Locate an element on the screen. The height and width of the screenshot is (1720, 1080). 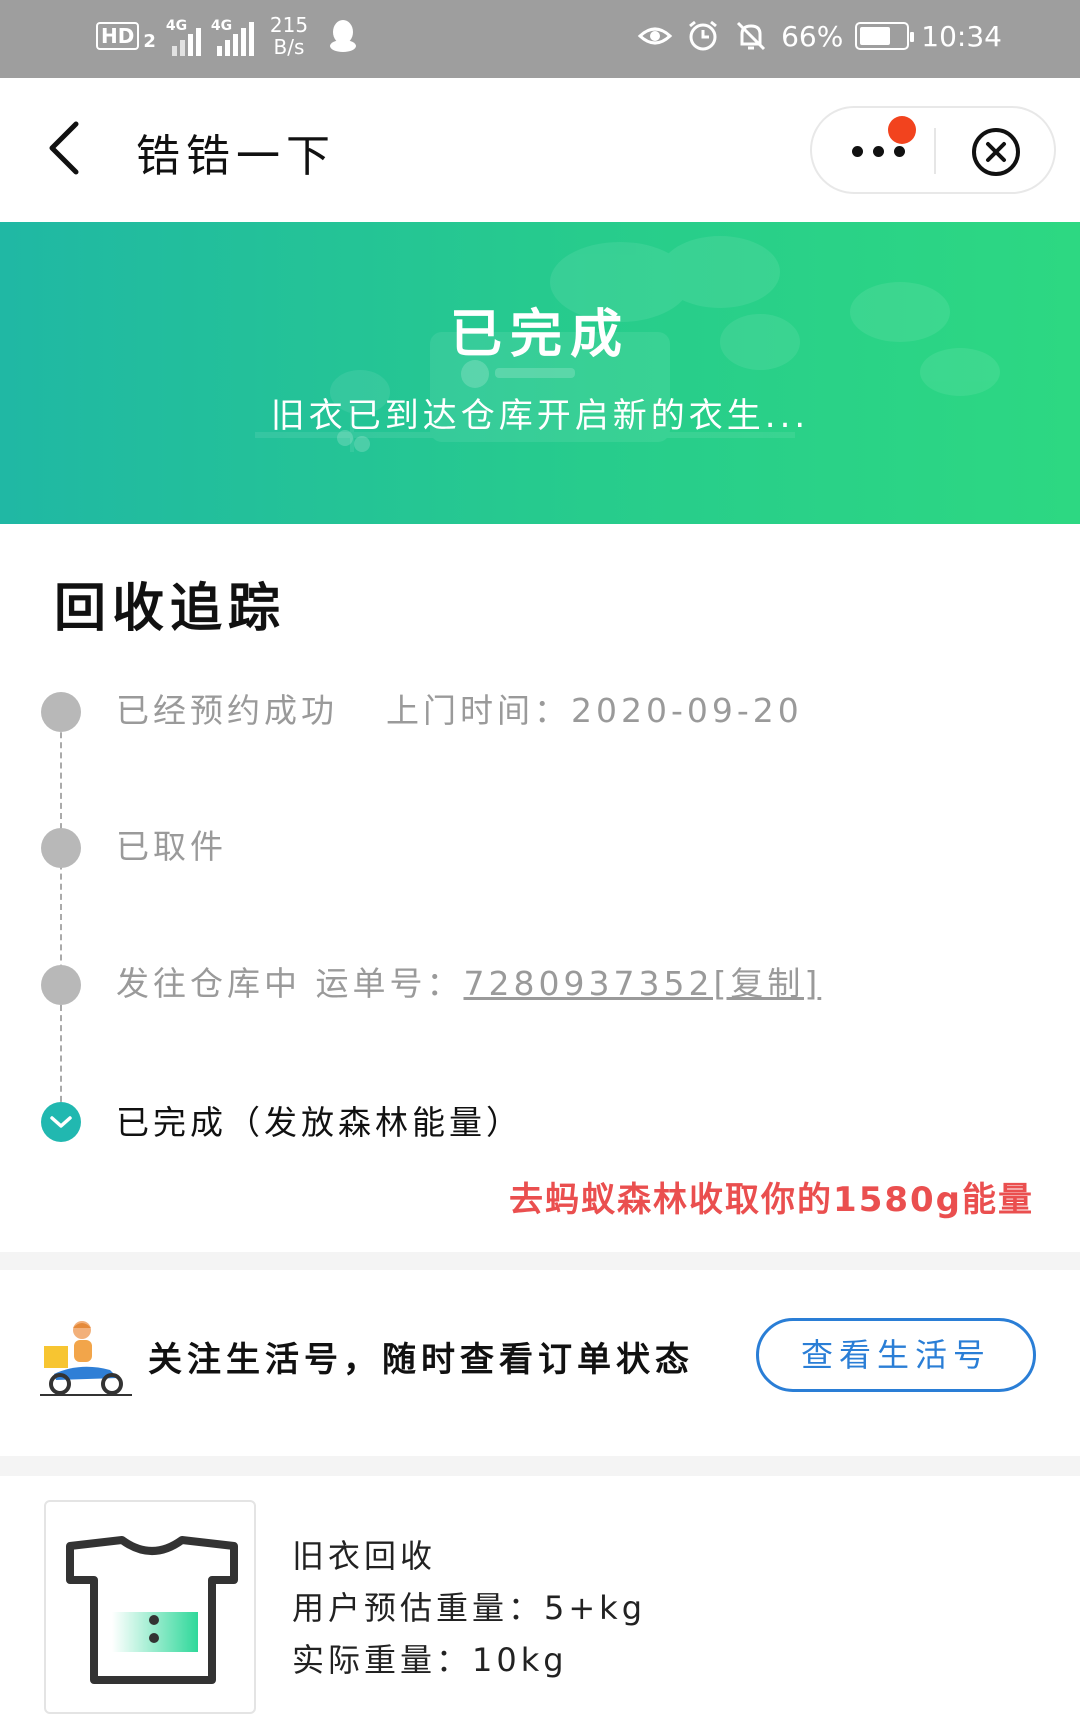
more-icon is located at coordinates (878, 151).